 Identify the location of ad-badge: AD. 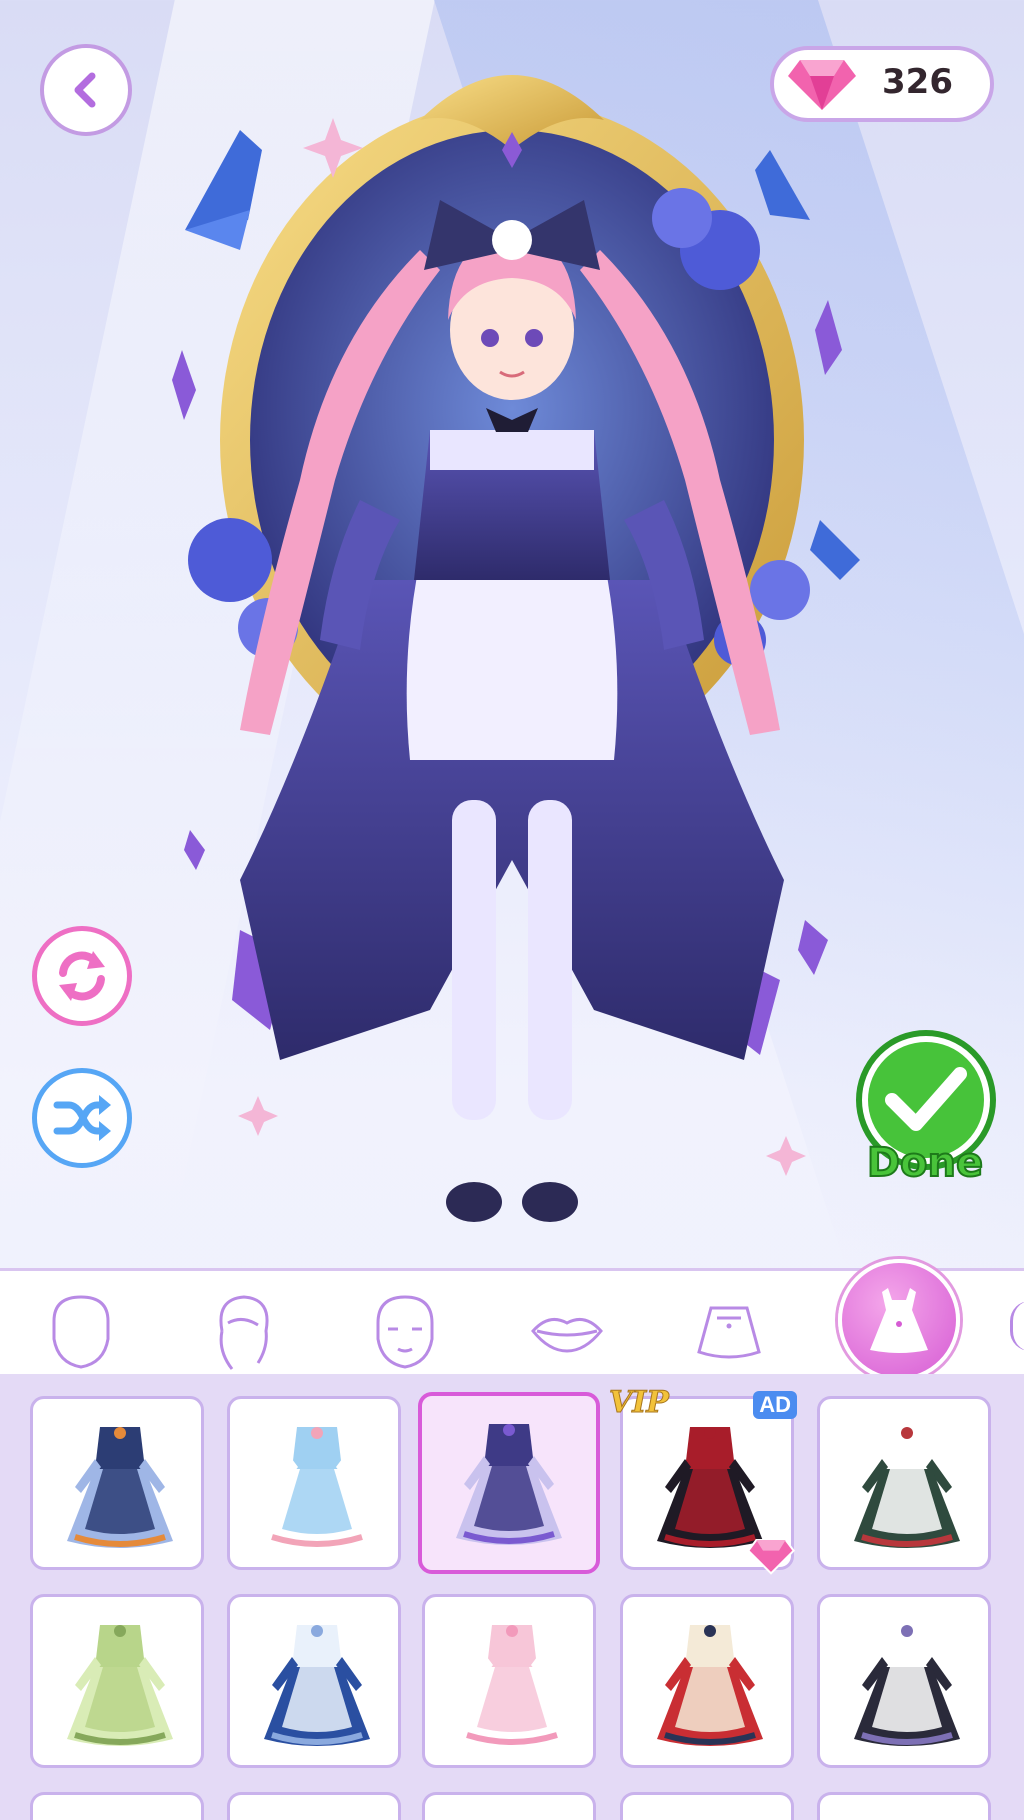
(775, 1405).